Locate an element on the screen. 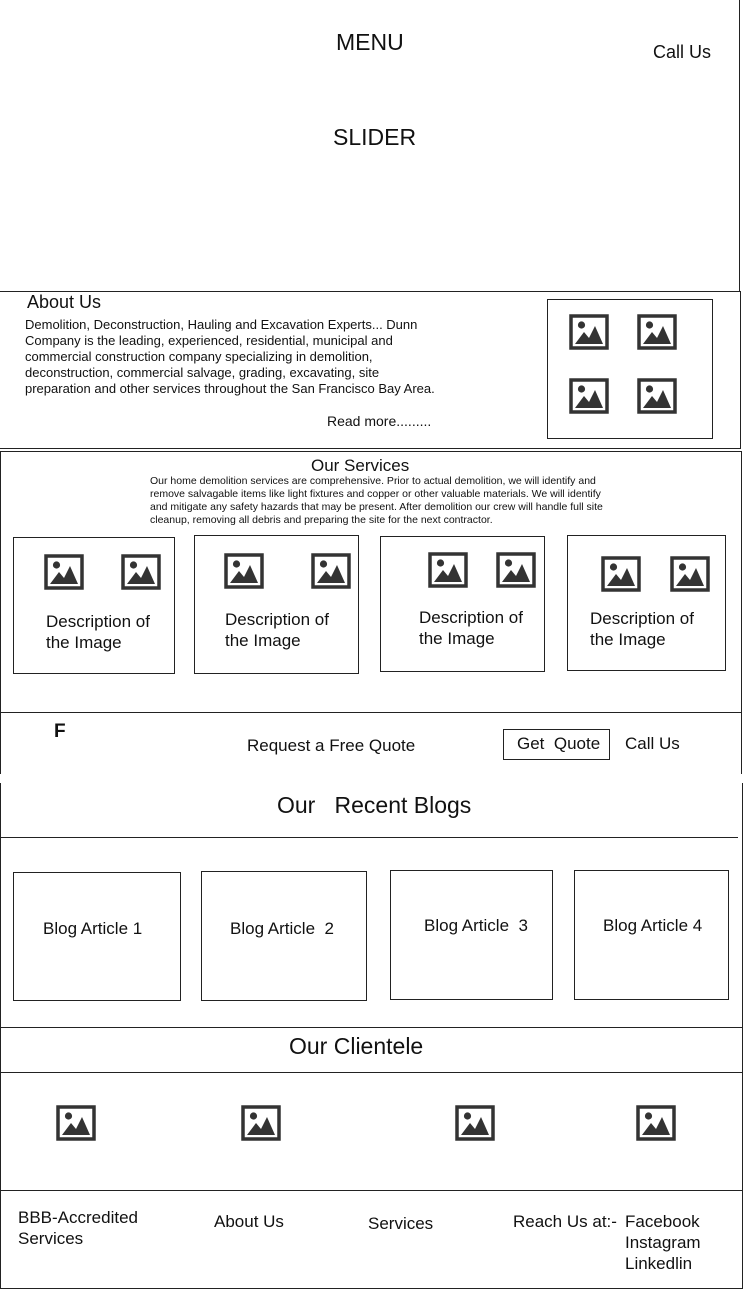  quote-bar: F Request a Free Quote Get Quote Call Us is located at coordinates (371, 743).